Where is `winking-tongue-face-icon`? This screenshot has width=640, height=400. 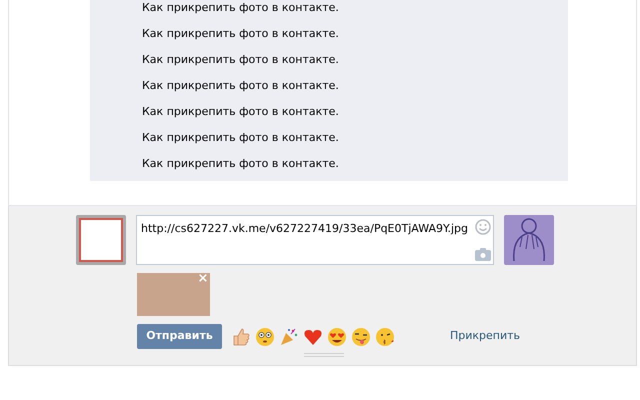
winking-tongue-face-icon is located at coordinates (361, 336).